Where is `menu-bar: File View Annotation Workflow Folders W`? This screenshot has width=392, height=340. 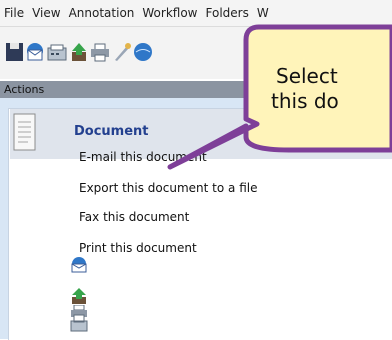 menu-bar: File View Annotation Workflow Folders W is located at coordinates (196, 13).